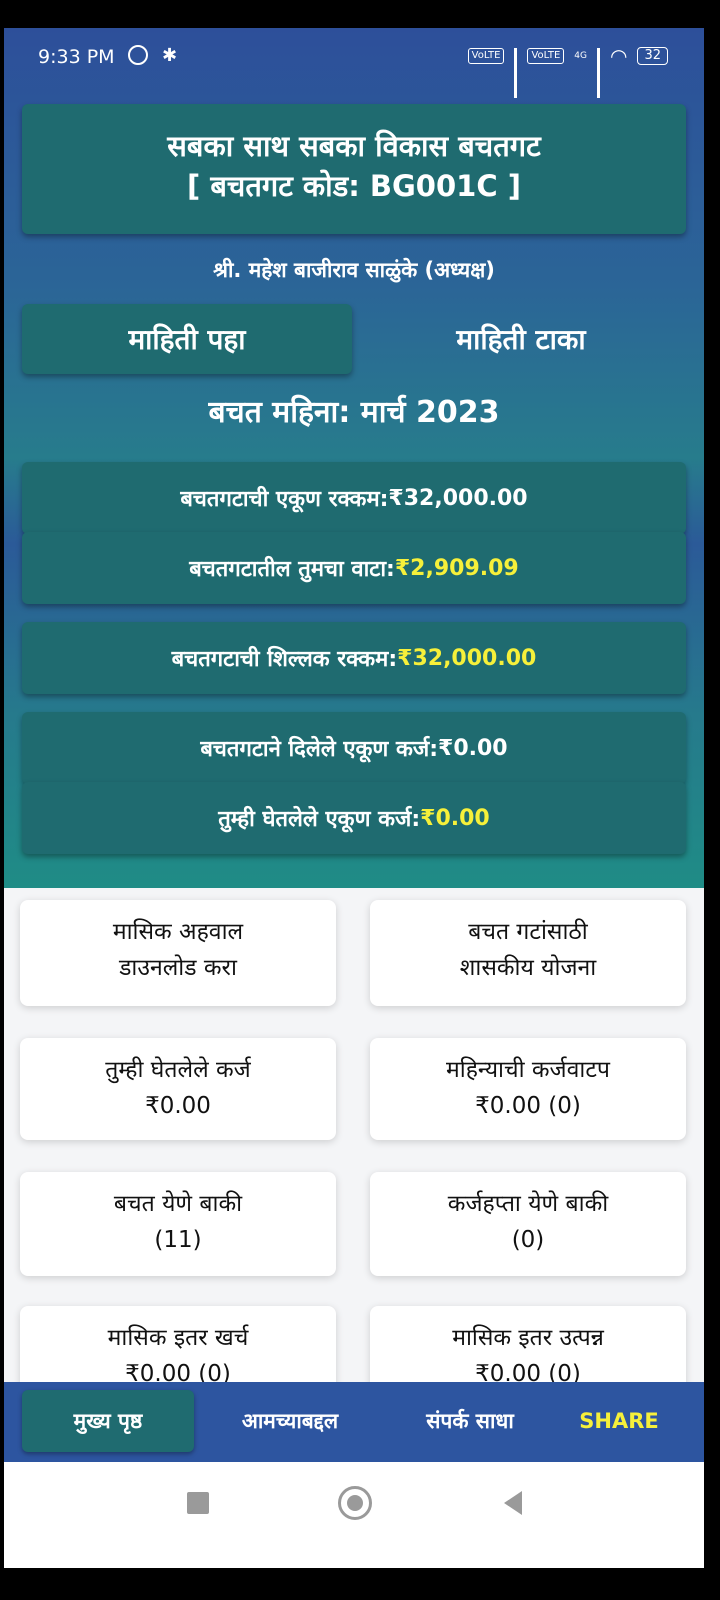 The image size is (720, 1600). I want to click on home-icon, so click(355, 1503).